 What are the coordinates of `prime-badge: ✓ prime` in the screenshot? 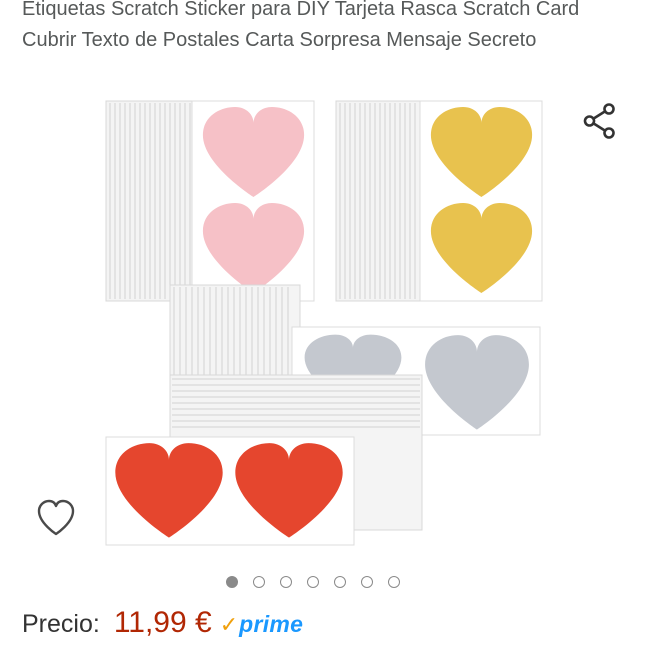 It's located at (262, 624).